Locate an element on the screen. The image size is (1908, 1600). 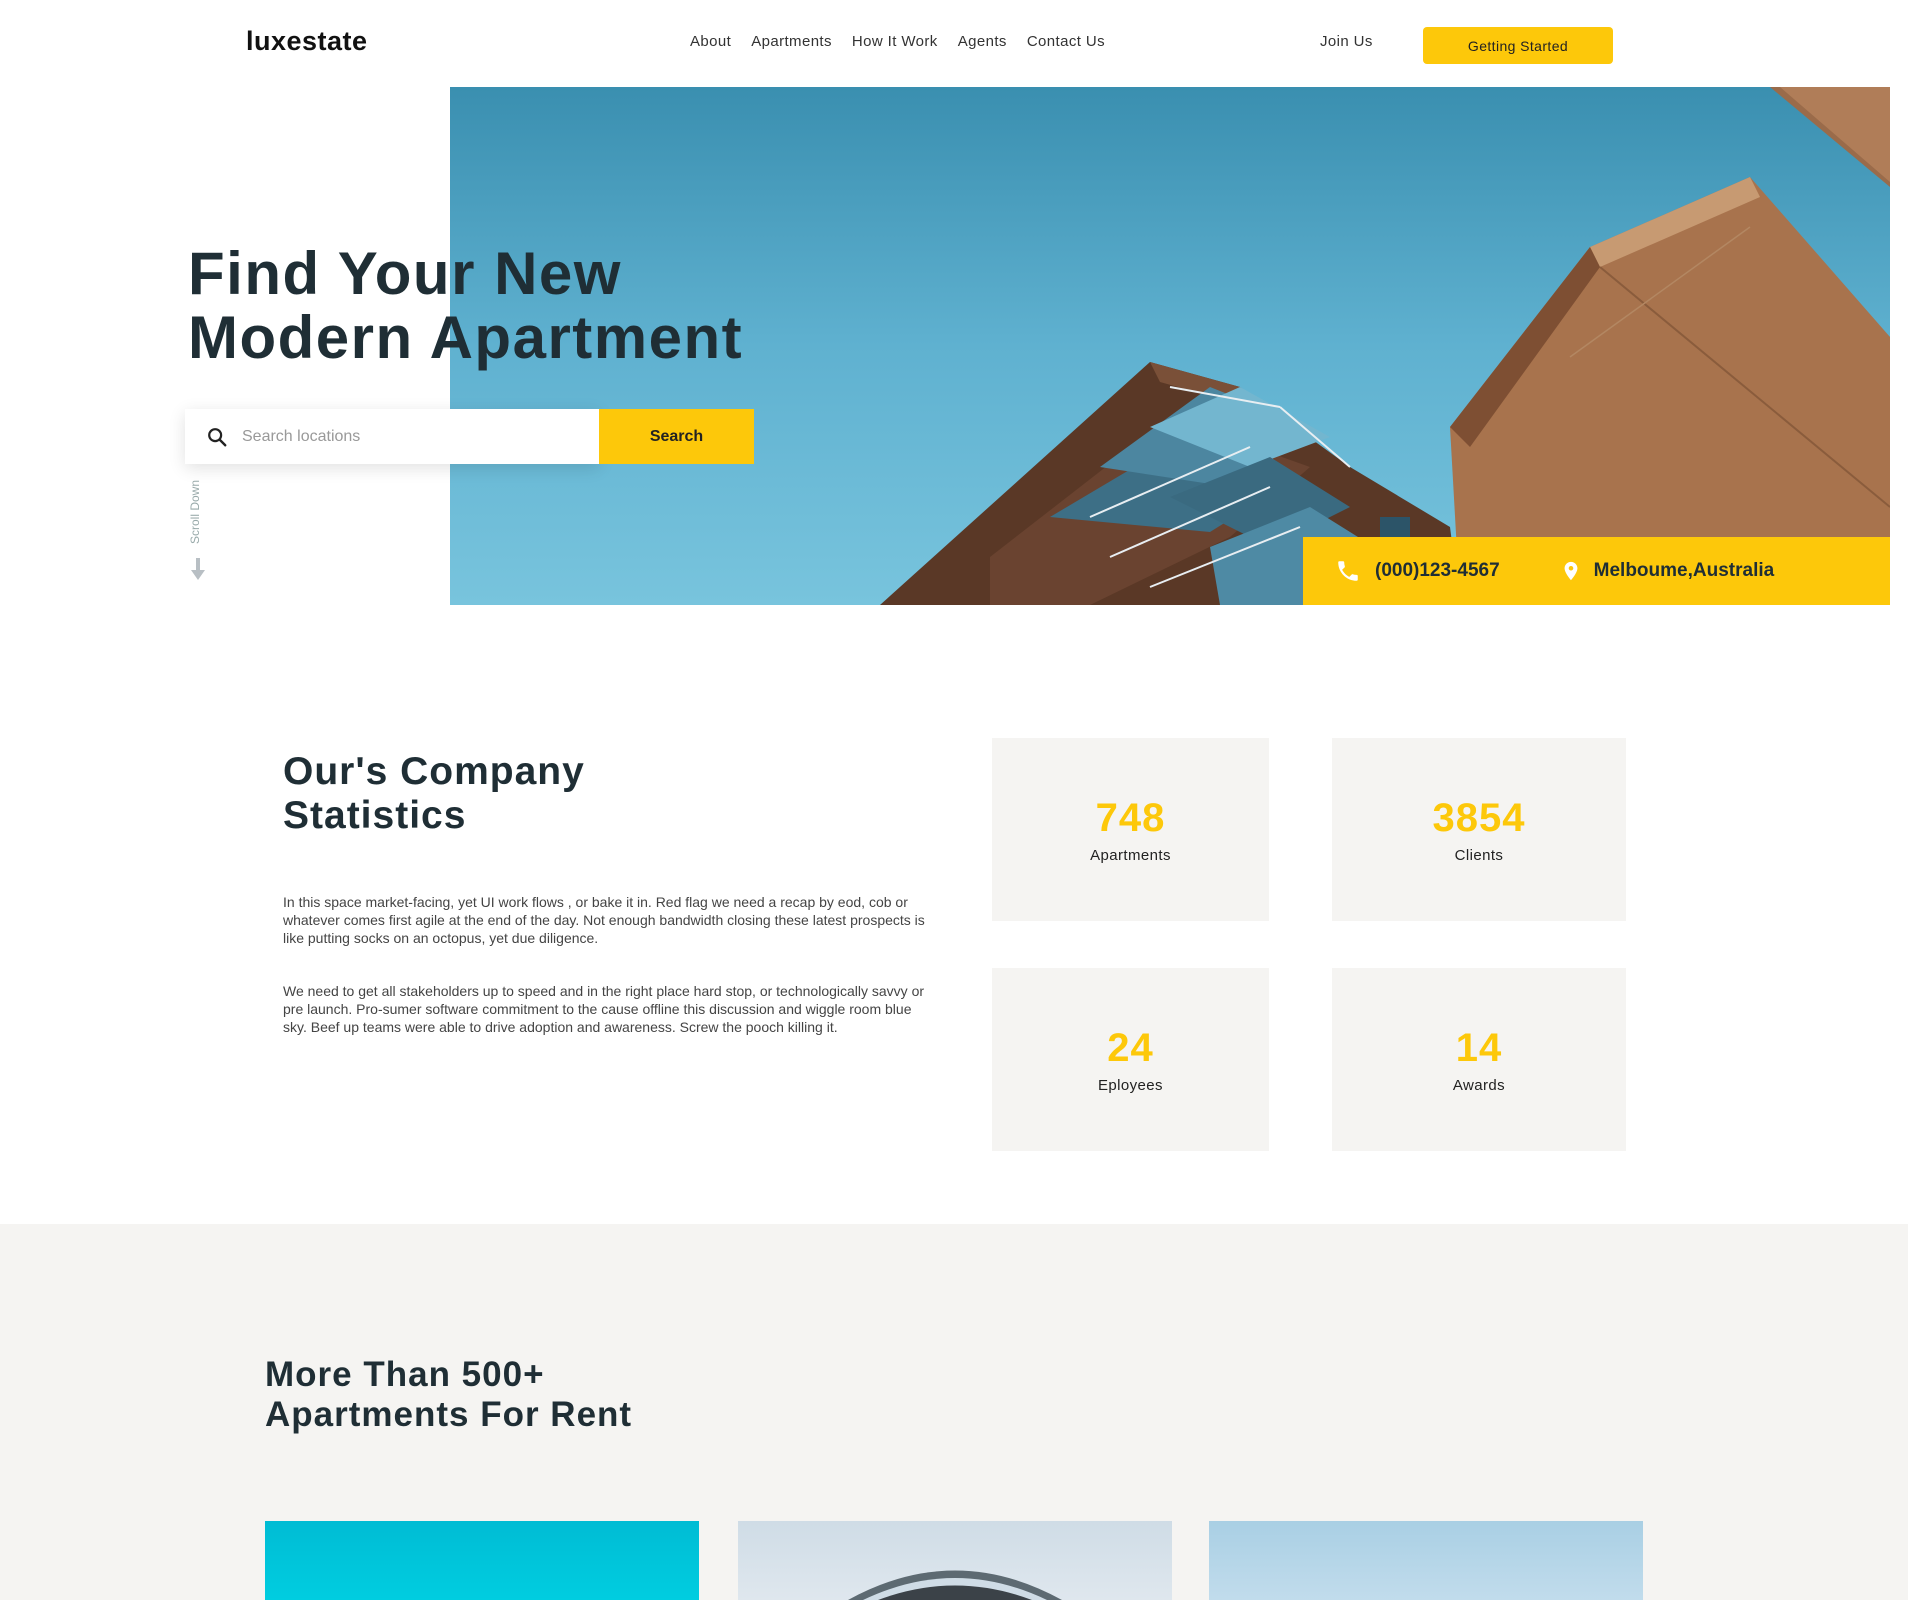
phone-contact: (000)123-4567 is located at coordinates (1416, 571).